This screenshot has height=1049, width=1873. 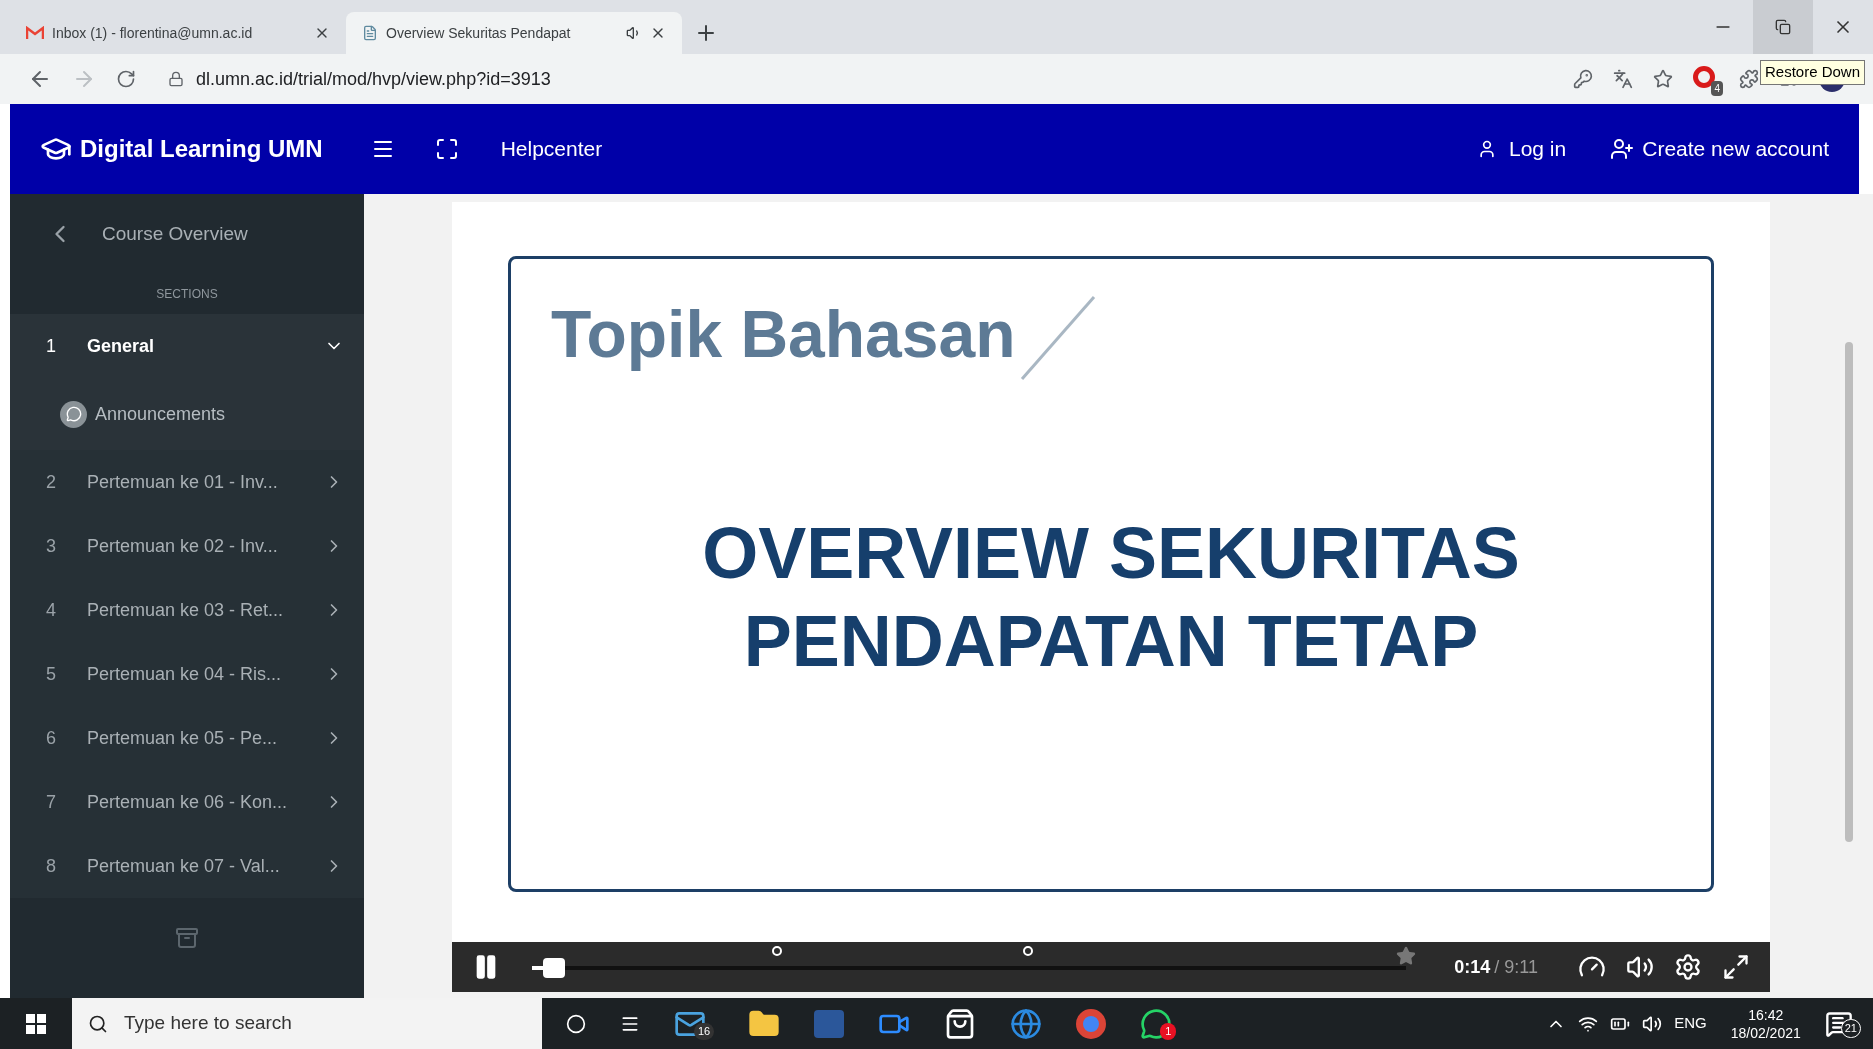 I want to click on mail-icon, so click(x=35, y=33).